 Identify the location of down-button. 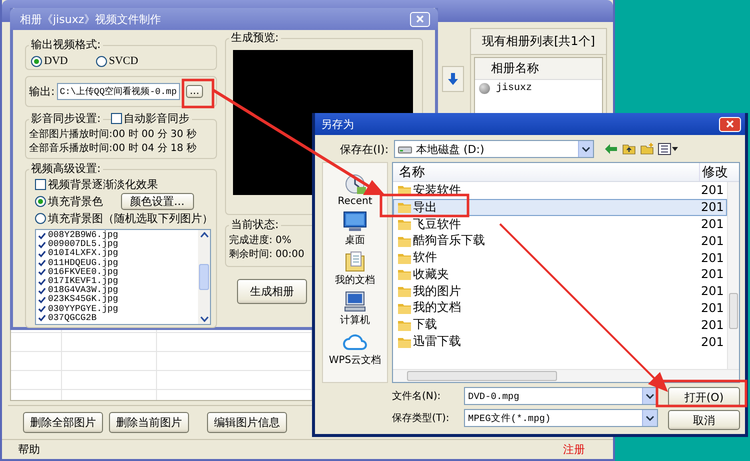
(453, 79).